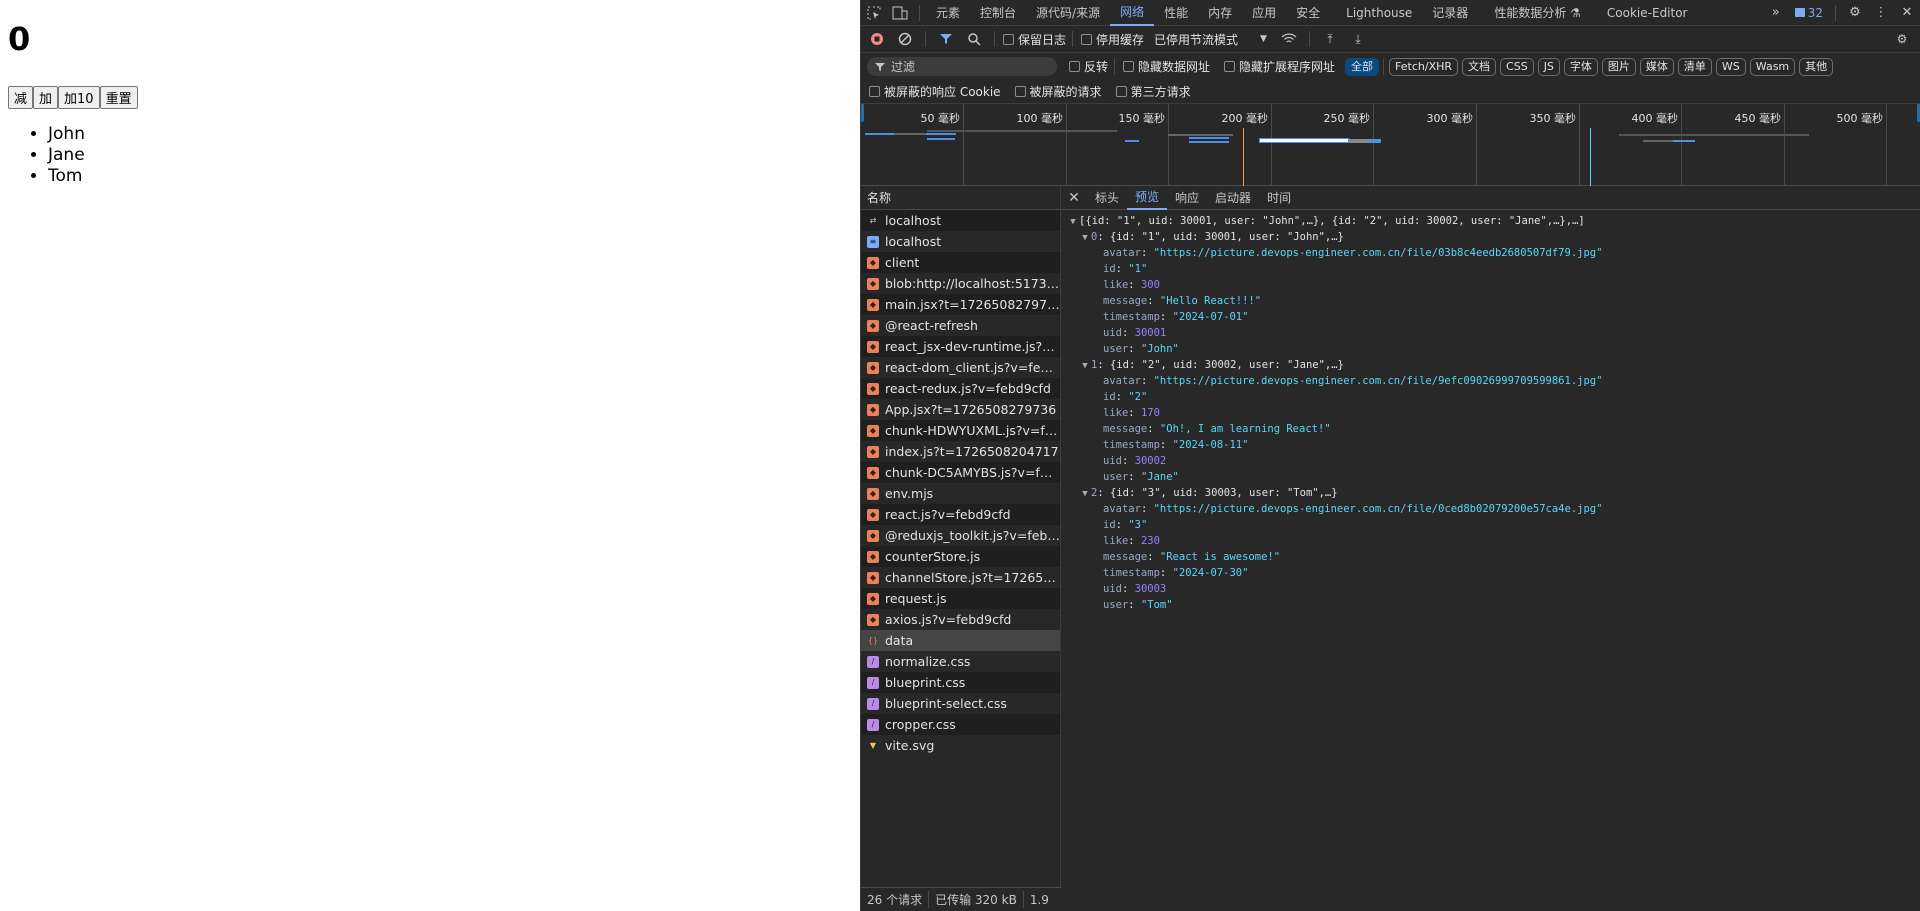 Image resolution: width=1920 pixels, height=911 pixels. Describe the element at coordinates (960, 640) in the screenshot. I see `request-row: {} data` at that location.